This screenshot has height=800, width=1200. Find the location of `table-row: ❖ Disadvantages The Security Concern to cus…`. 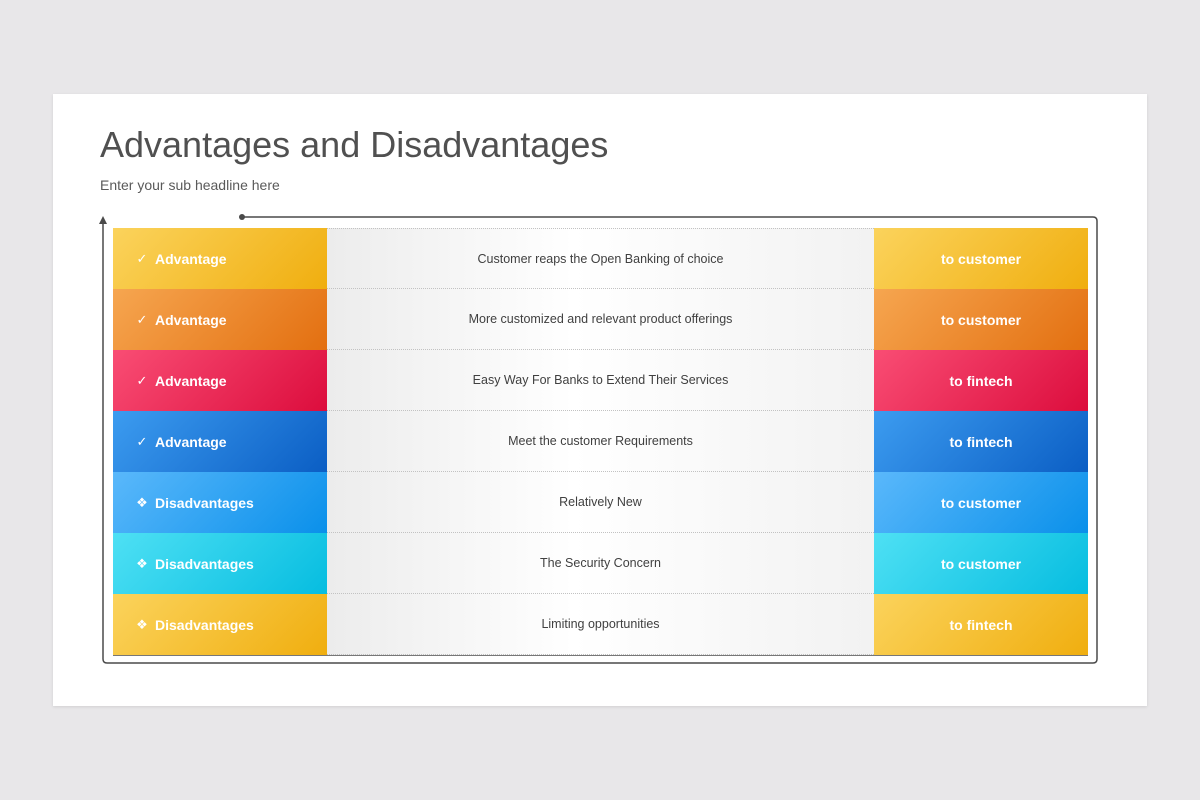

table-row: ❖ Disadvantages The Security Concern to cus… is located at coordinates (600, 563).